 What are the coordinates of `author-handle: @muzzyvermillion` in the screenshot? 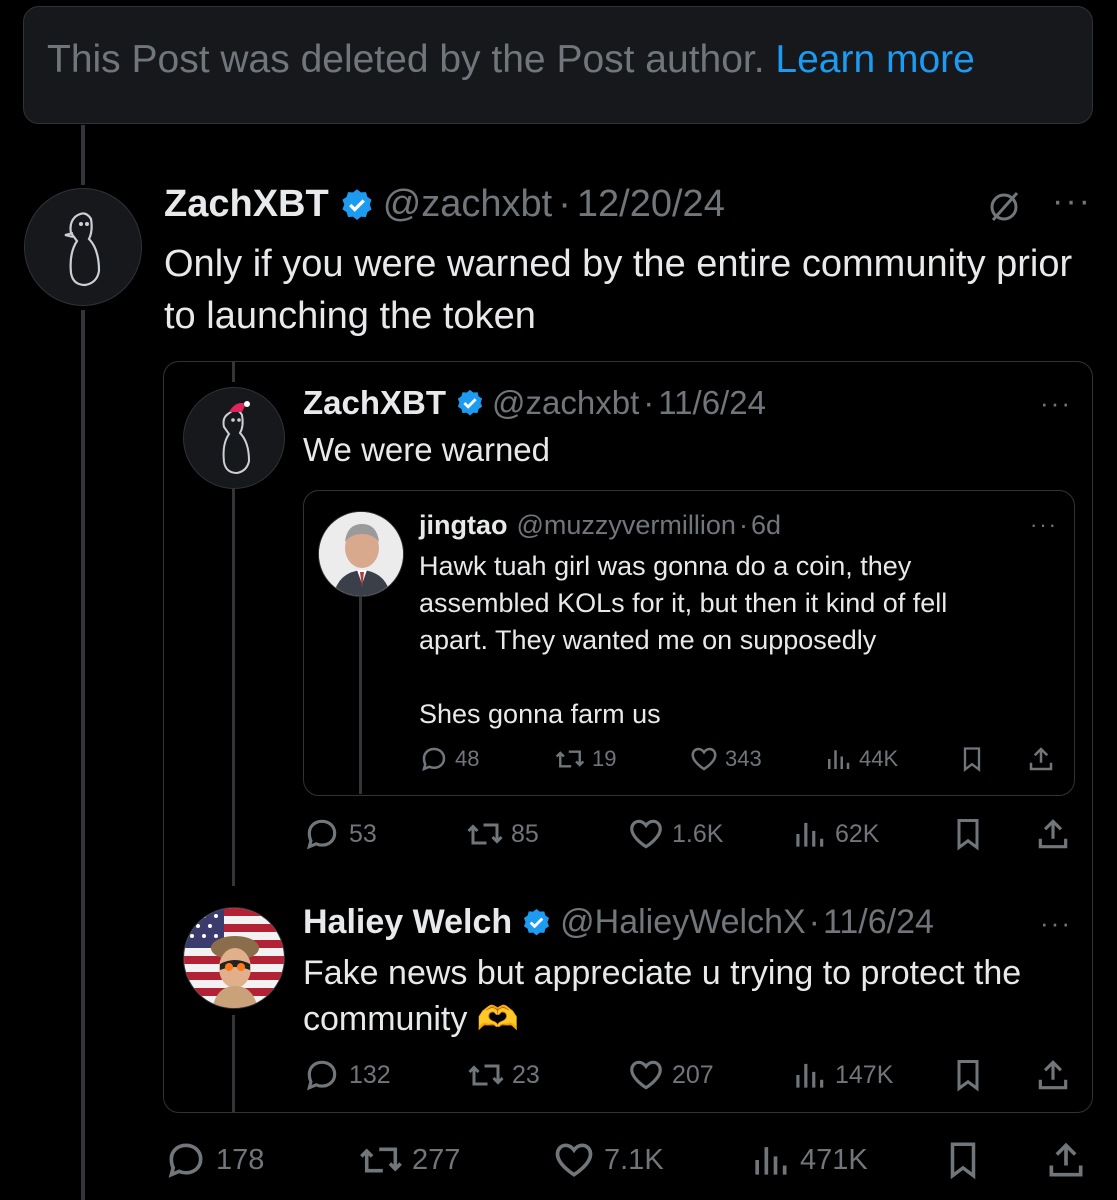 It's located at (626, 525).